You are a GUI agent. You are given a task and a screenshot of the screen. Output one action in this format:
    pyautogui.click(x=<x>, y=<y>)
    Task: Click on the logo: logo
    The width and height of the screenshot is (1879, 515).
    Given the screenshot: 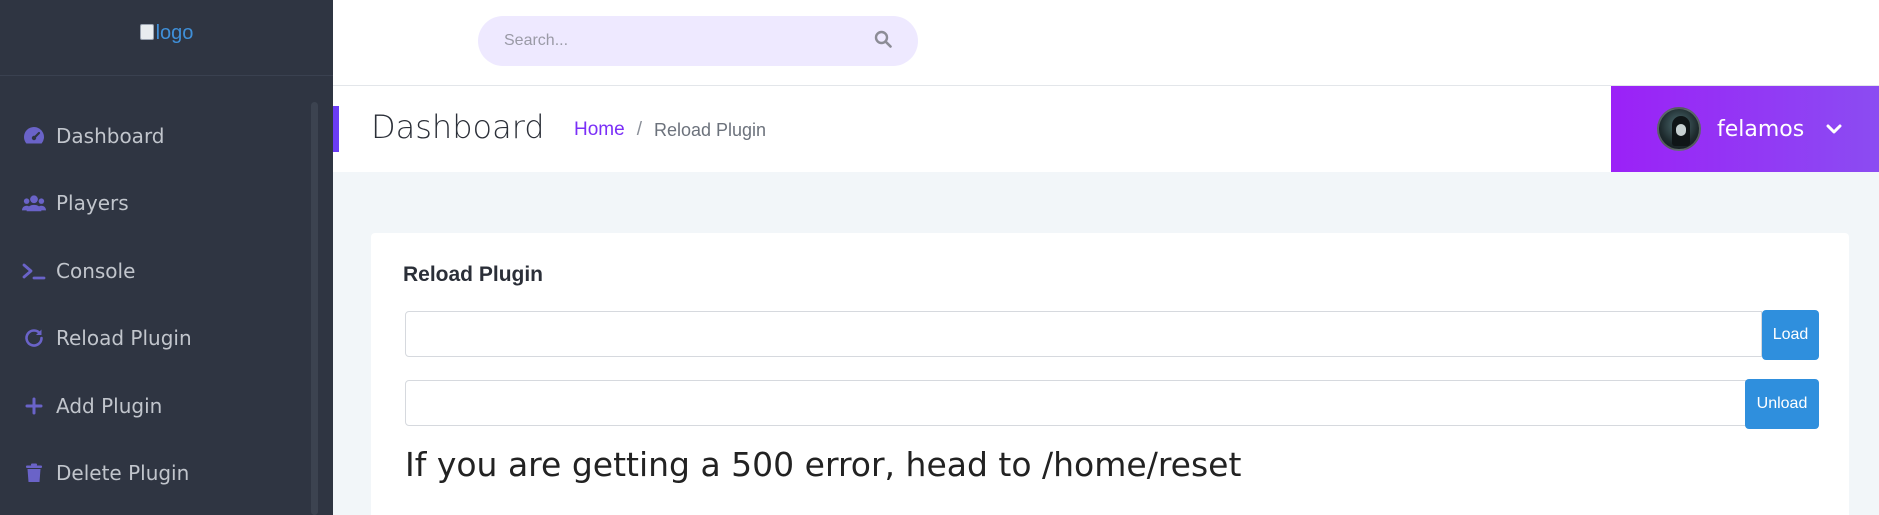 What is the action you would take?
    pyautogui.click(x=166, y=48)
    